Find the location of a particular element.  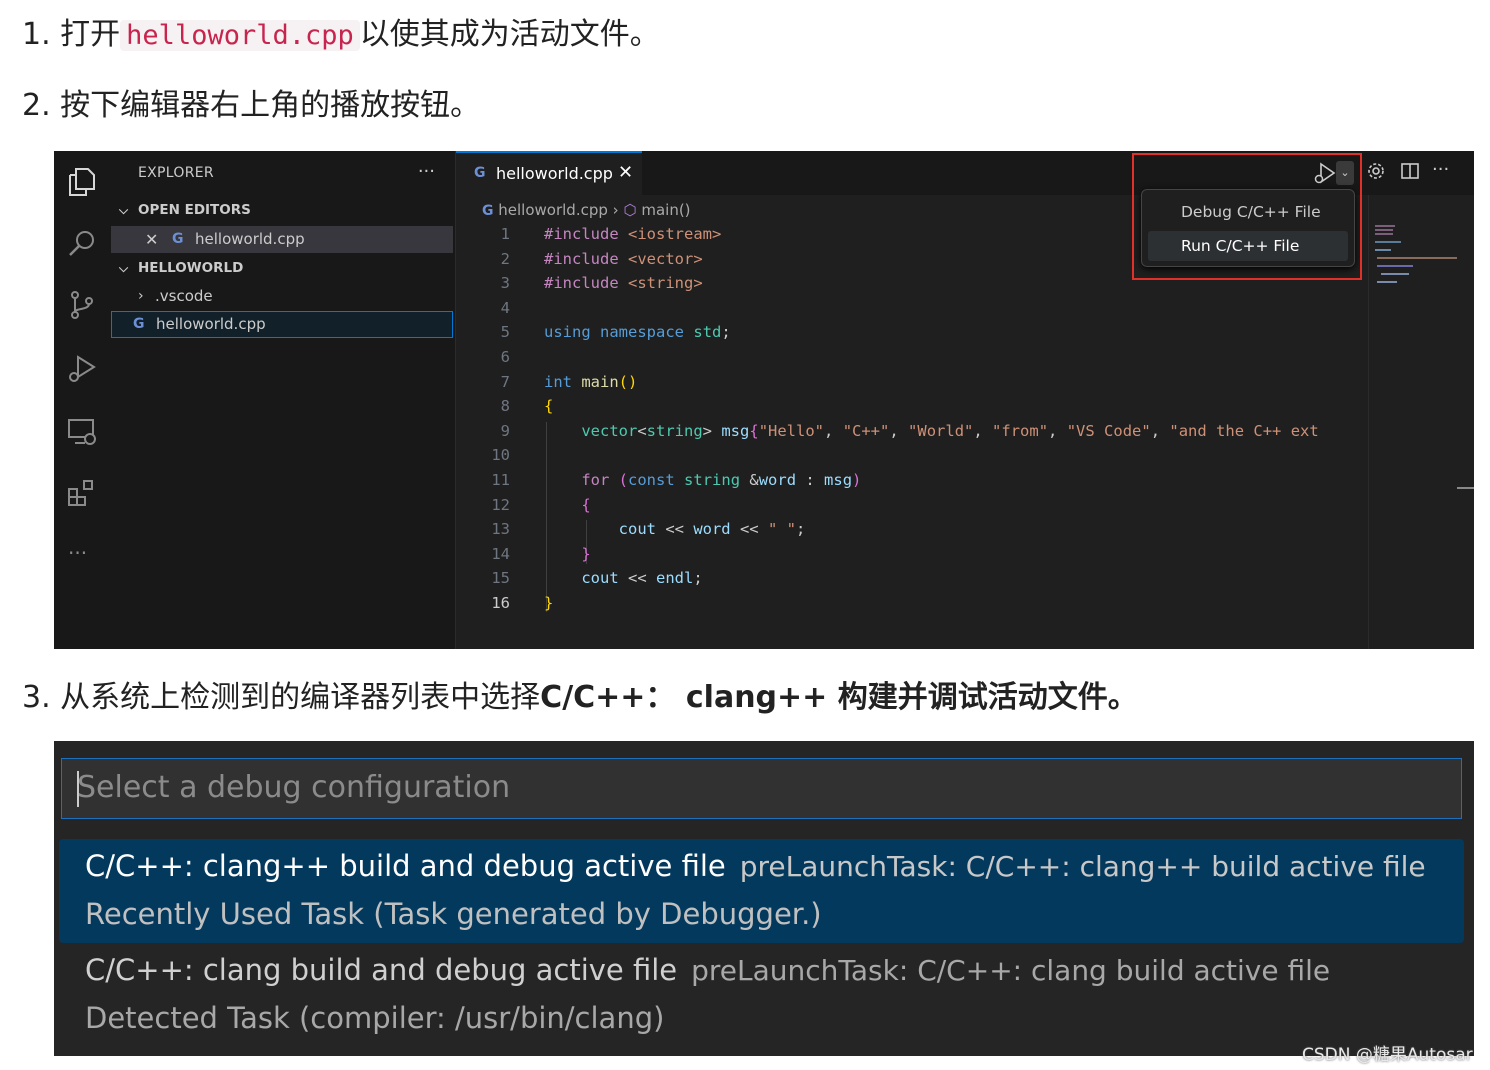

line-number: 8 is located at coordinates (505, 406).